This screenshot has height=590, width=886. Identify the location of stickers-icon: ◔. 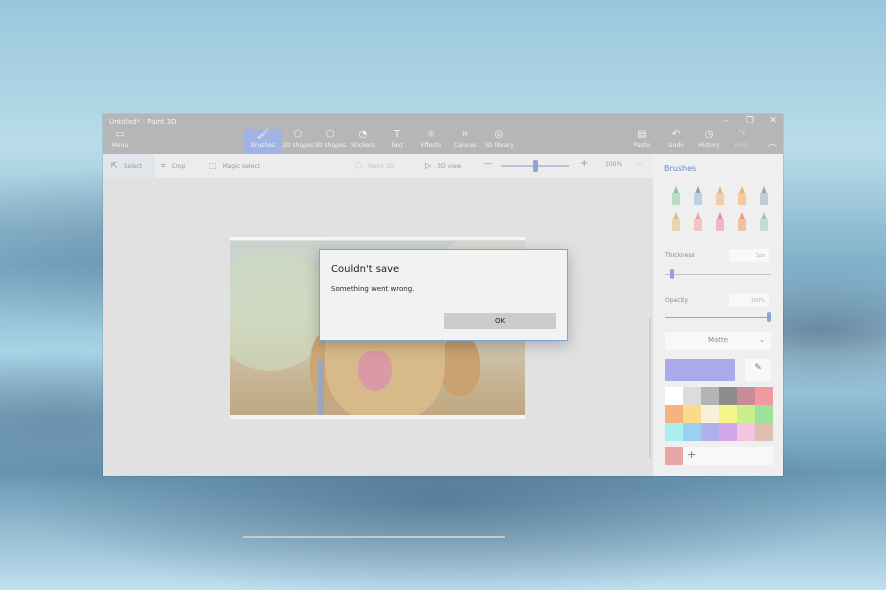
(363, 134).